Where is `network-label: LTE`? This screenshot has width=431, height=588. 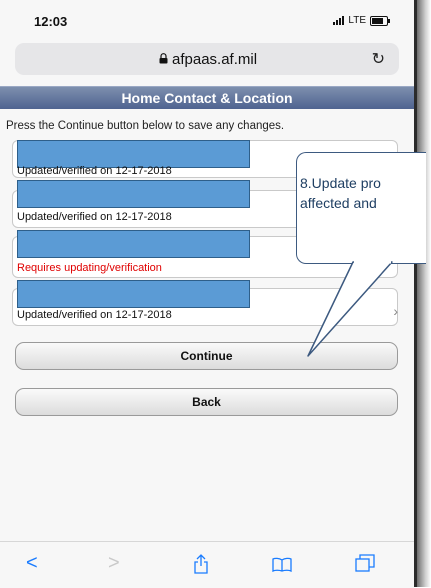
network-label: LTE is located at coordinates (357, 20).